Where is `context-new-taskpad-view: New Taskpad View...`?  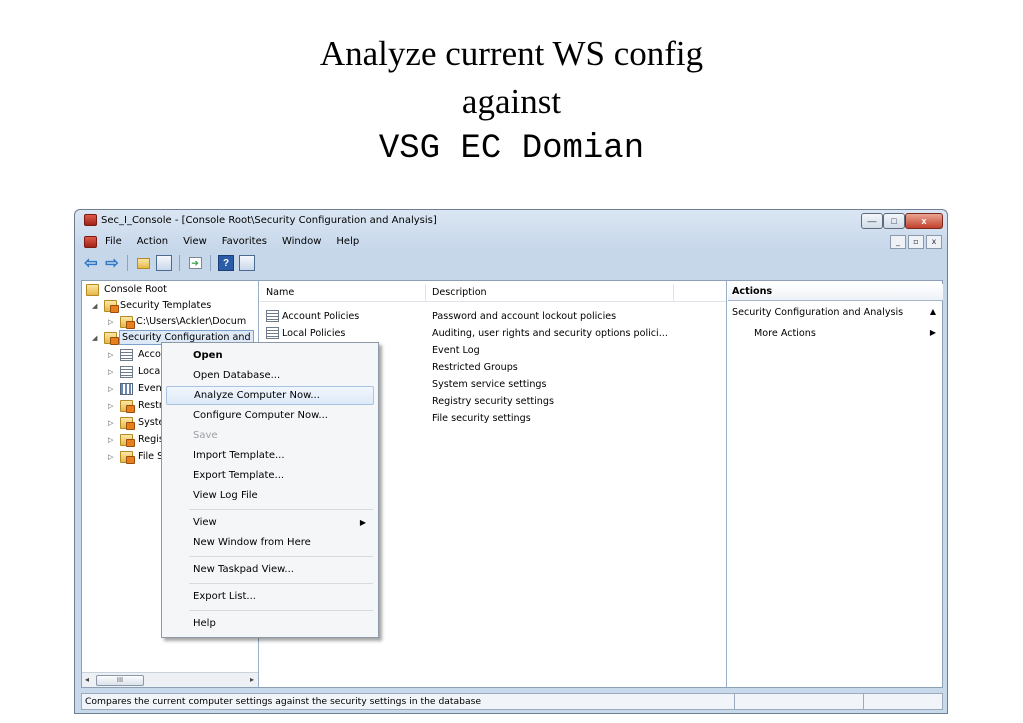 context-new-taskpad-view: New Taskpad View... is located at coordinates (270, 569).